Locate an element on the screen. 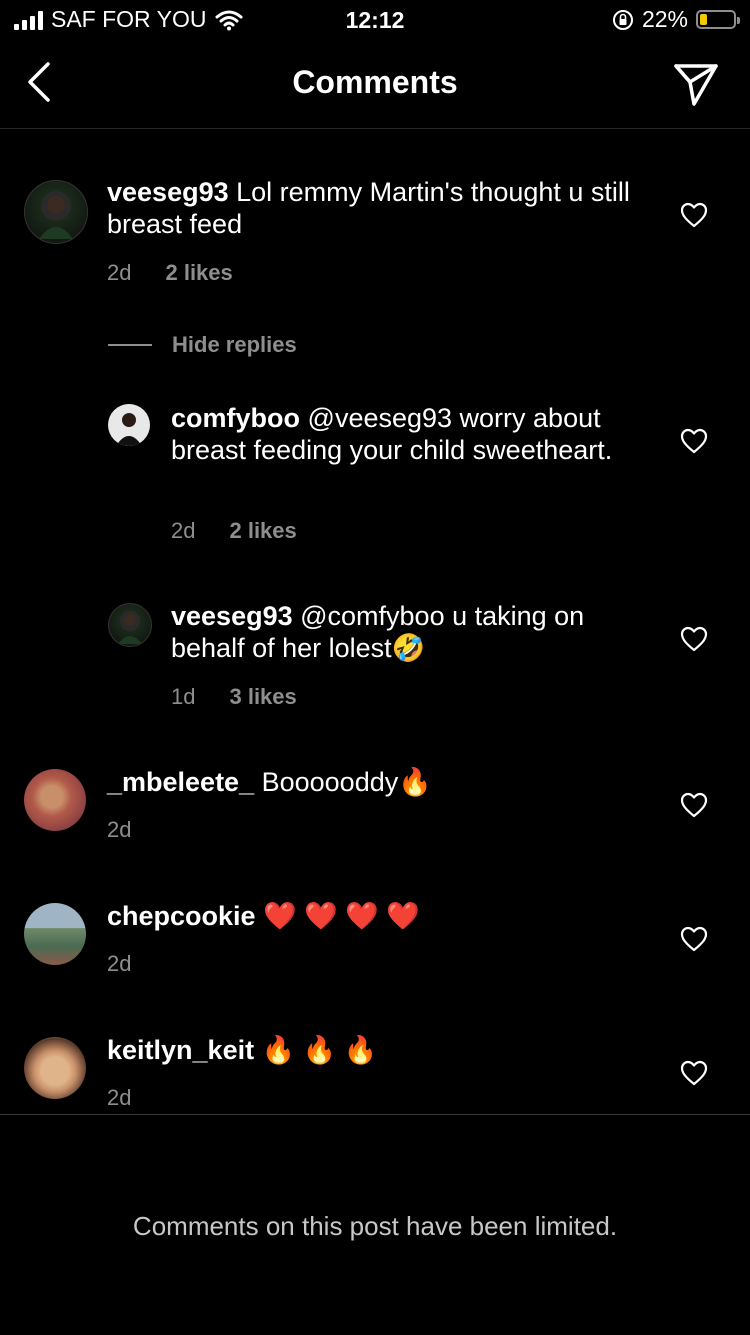 This screenshot has width=750, height=1335. page-title: Comments is located at coordinates (375, 82).